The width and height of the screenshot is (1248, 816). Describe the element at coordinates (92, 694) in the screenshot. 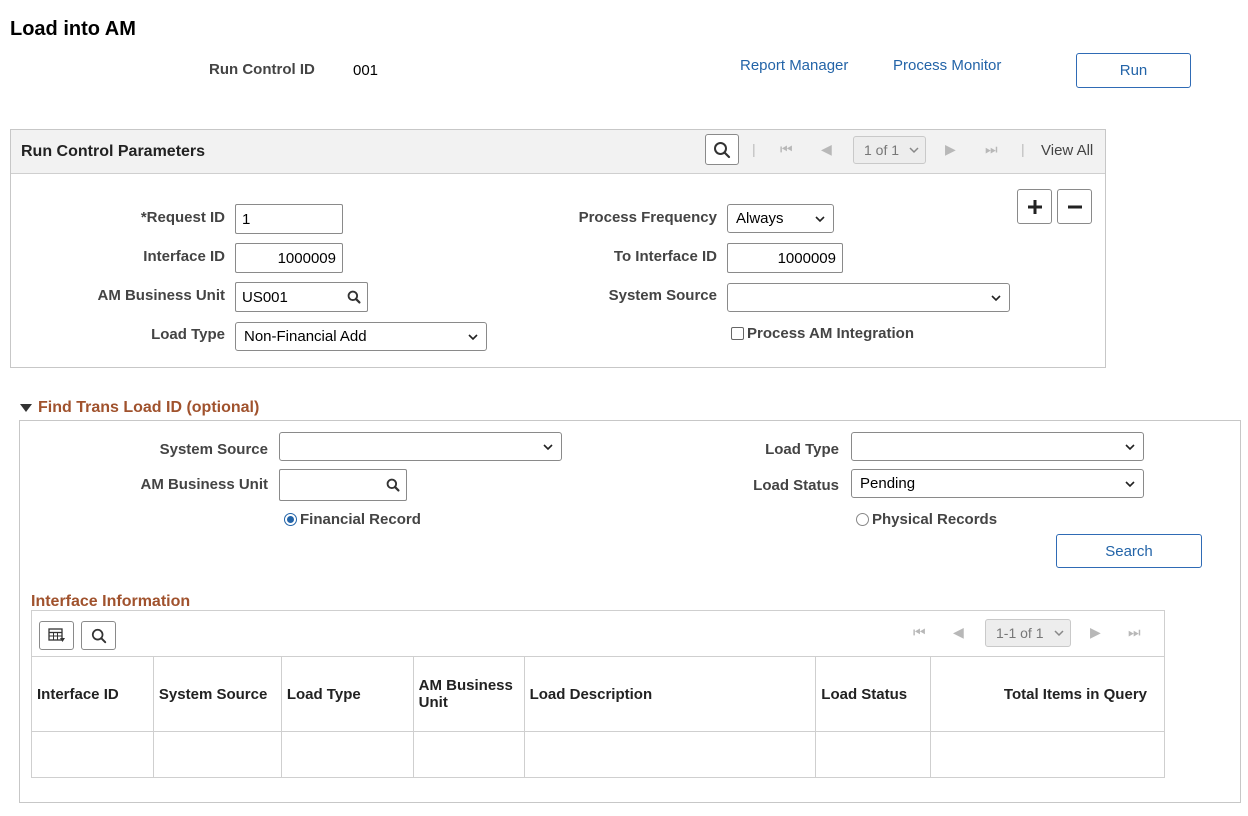

I see `col-interface-id: Interface ID` at that location.